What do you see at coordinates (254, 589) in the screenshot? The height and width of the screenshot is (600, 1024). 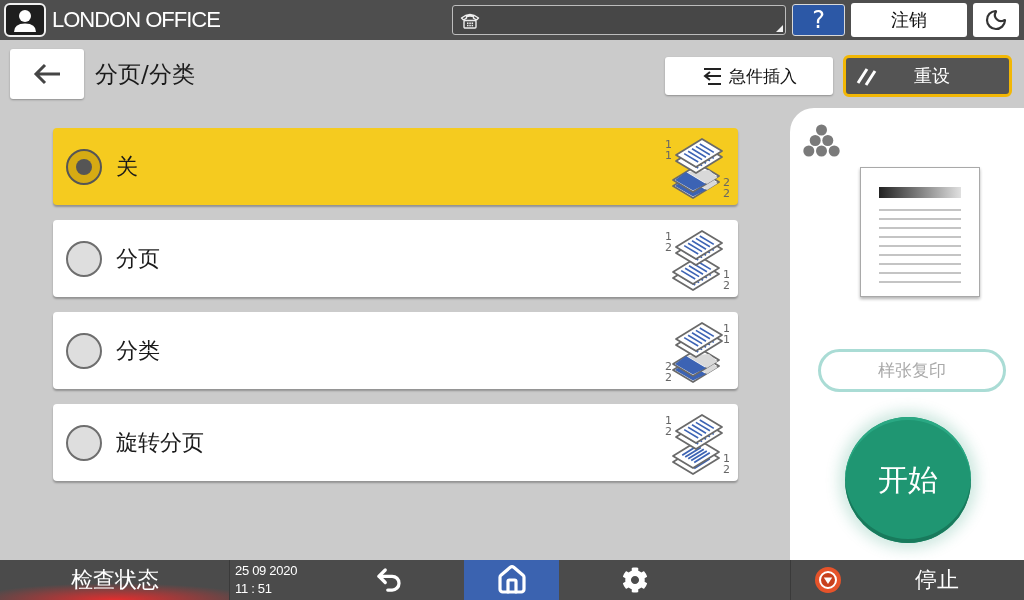 I see `time-text: 11 : 51` at bounding box center [254, 589].